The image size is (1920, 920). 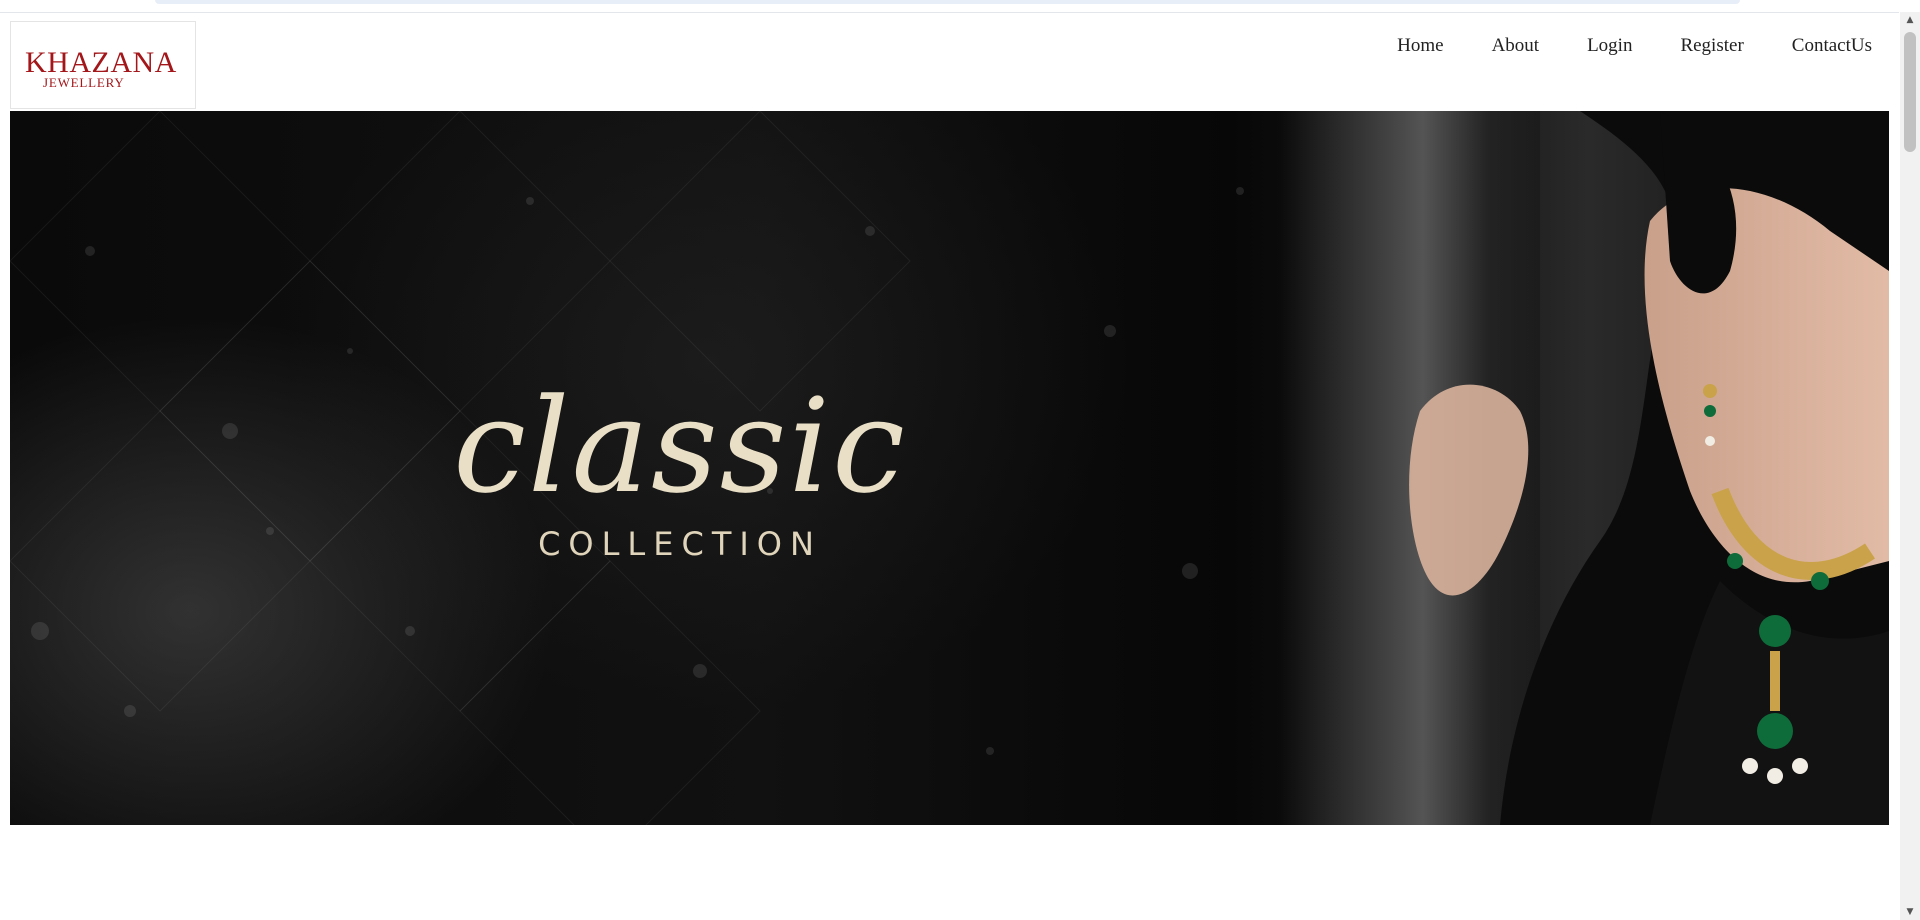 What do you see at coordinates (105, 68) in the screenshot?
I see `site-logo: KHAZANA JEWELLERY` at bounding box center [105, 68].